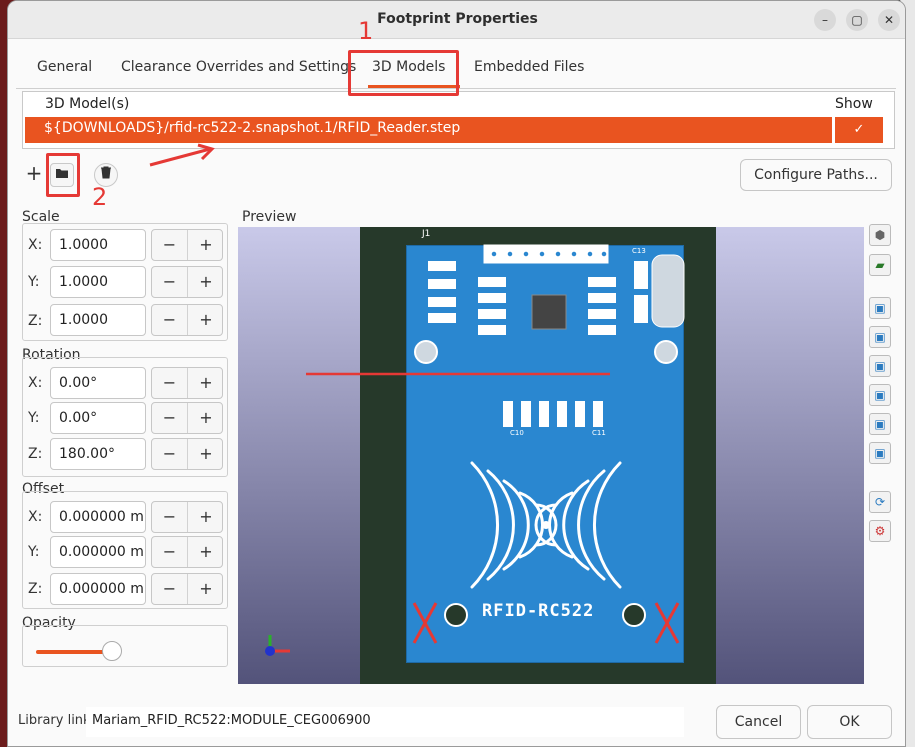 This screenshot has width=915, height=747. I want to click on rotation-z-stepper: − +, so click(187, 454).